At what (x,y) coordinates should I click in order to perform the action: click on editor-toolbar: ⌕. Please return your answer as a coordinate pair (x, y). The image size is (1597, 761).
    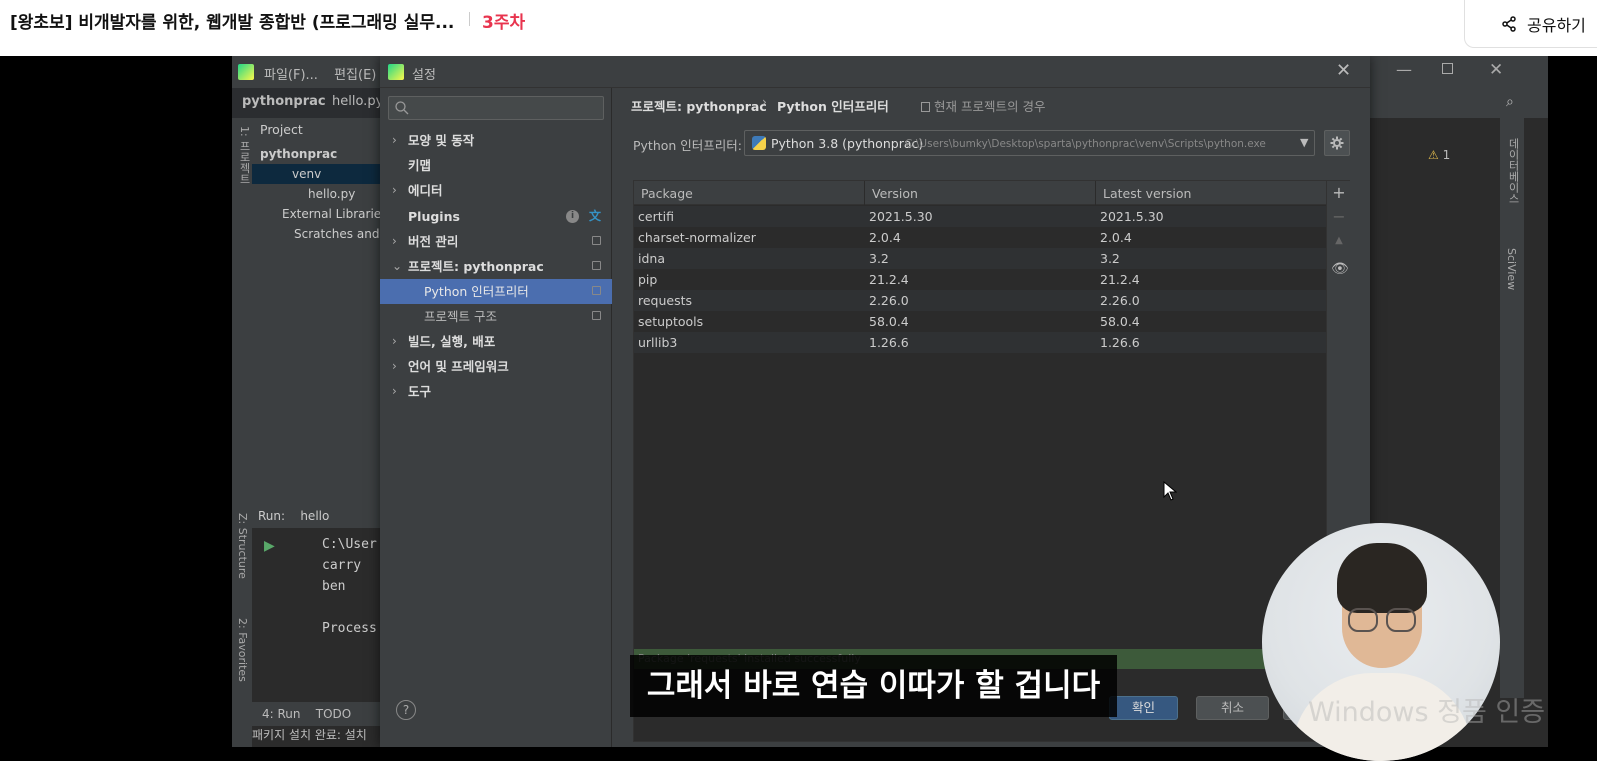
    Looking at the image, I should click on (1455, 103).